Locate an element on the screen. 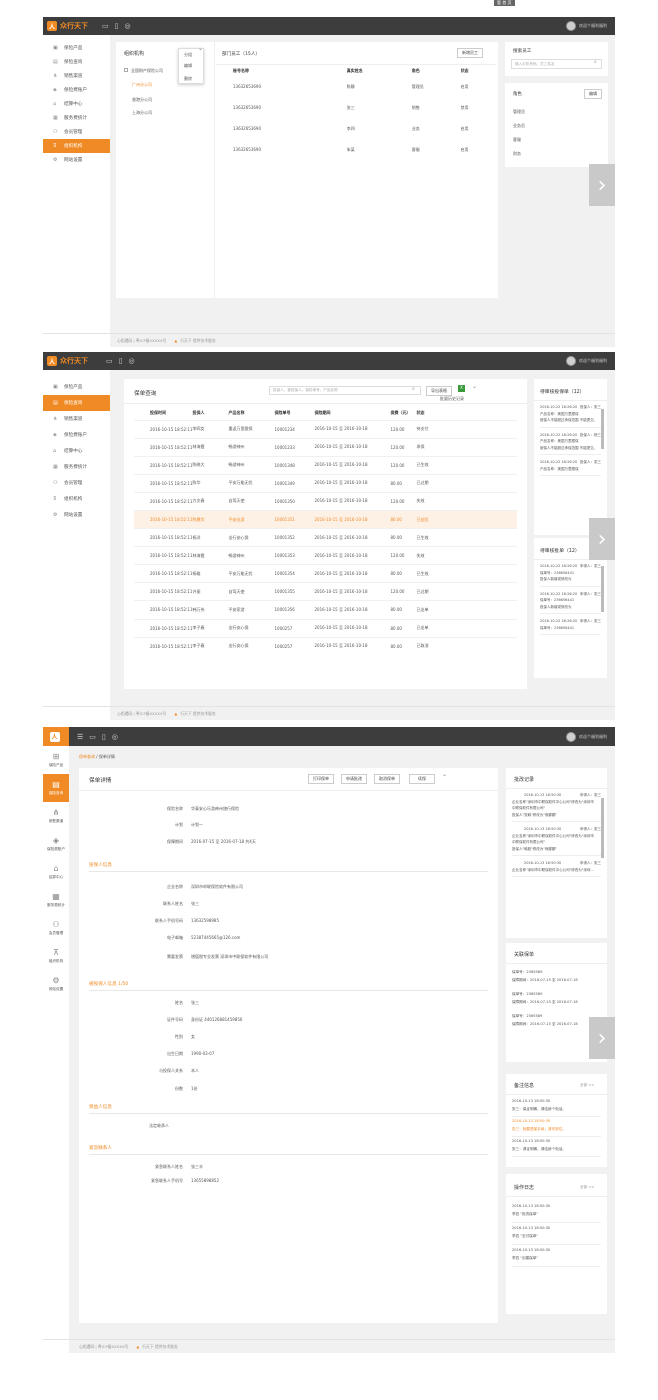  table-row: 13632653690 朱某 客服 启用 is located at coordinates (363, 149).